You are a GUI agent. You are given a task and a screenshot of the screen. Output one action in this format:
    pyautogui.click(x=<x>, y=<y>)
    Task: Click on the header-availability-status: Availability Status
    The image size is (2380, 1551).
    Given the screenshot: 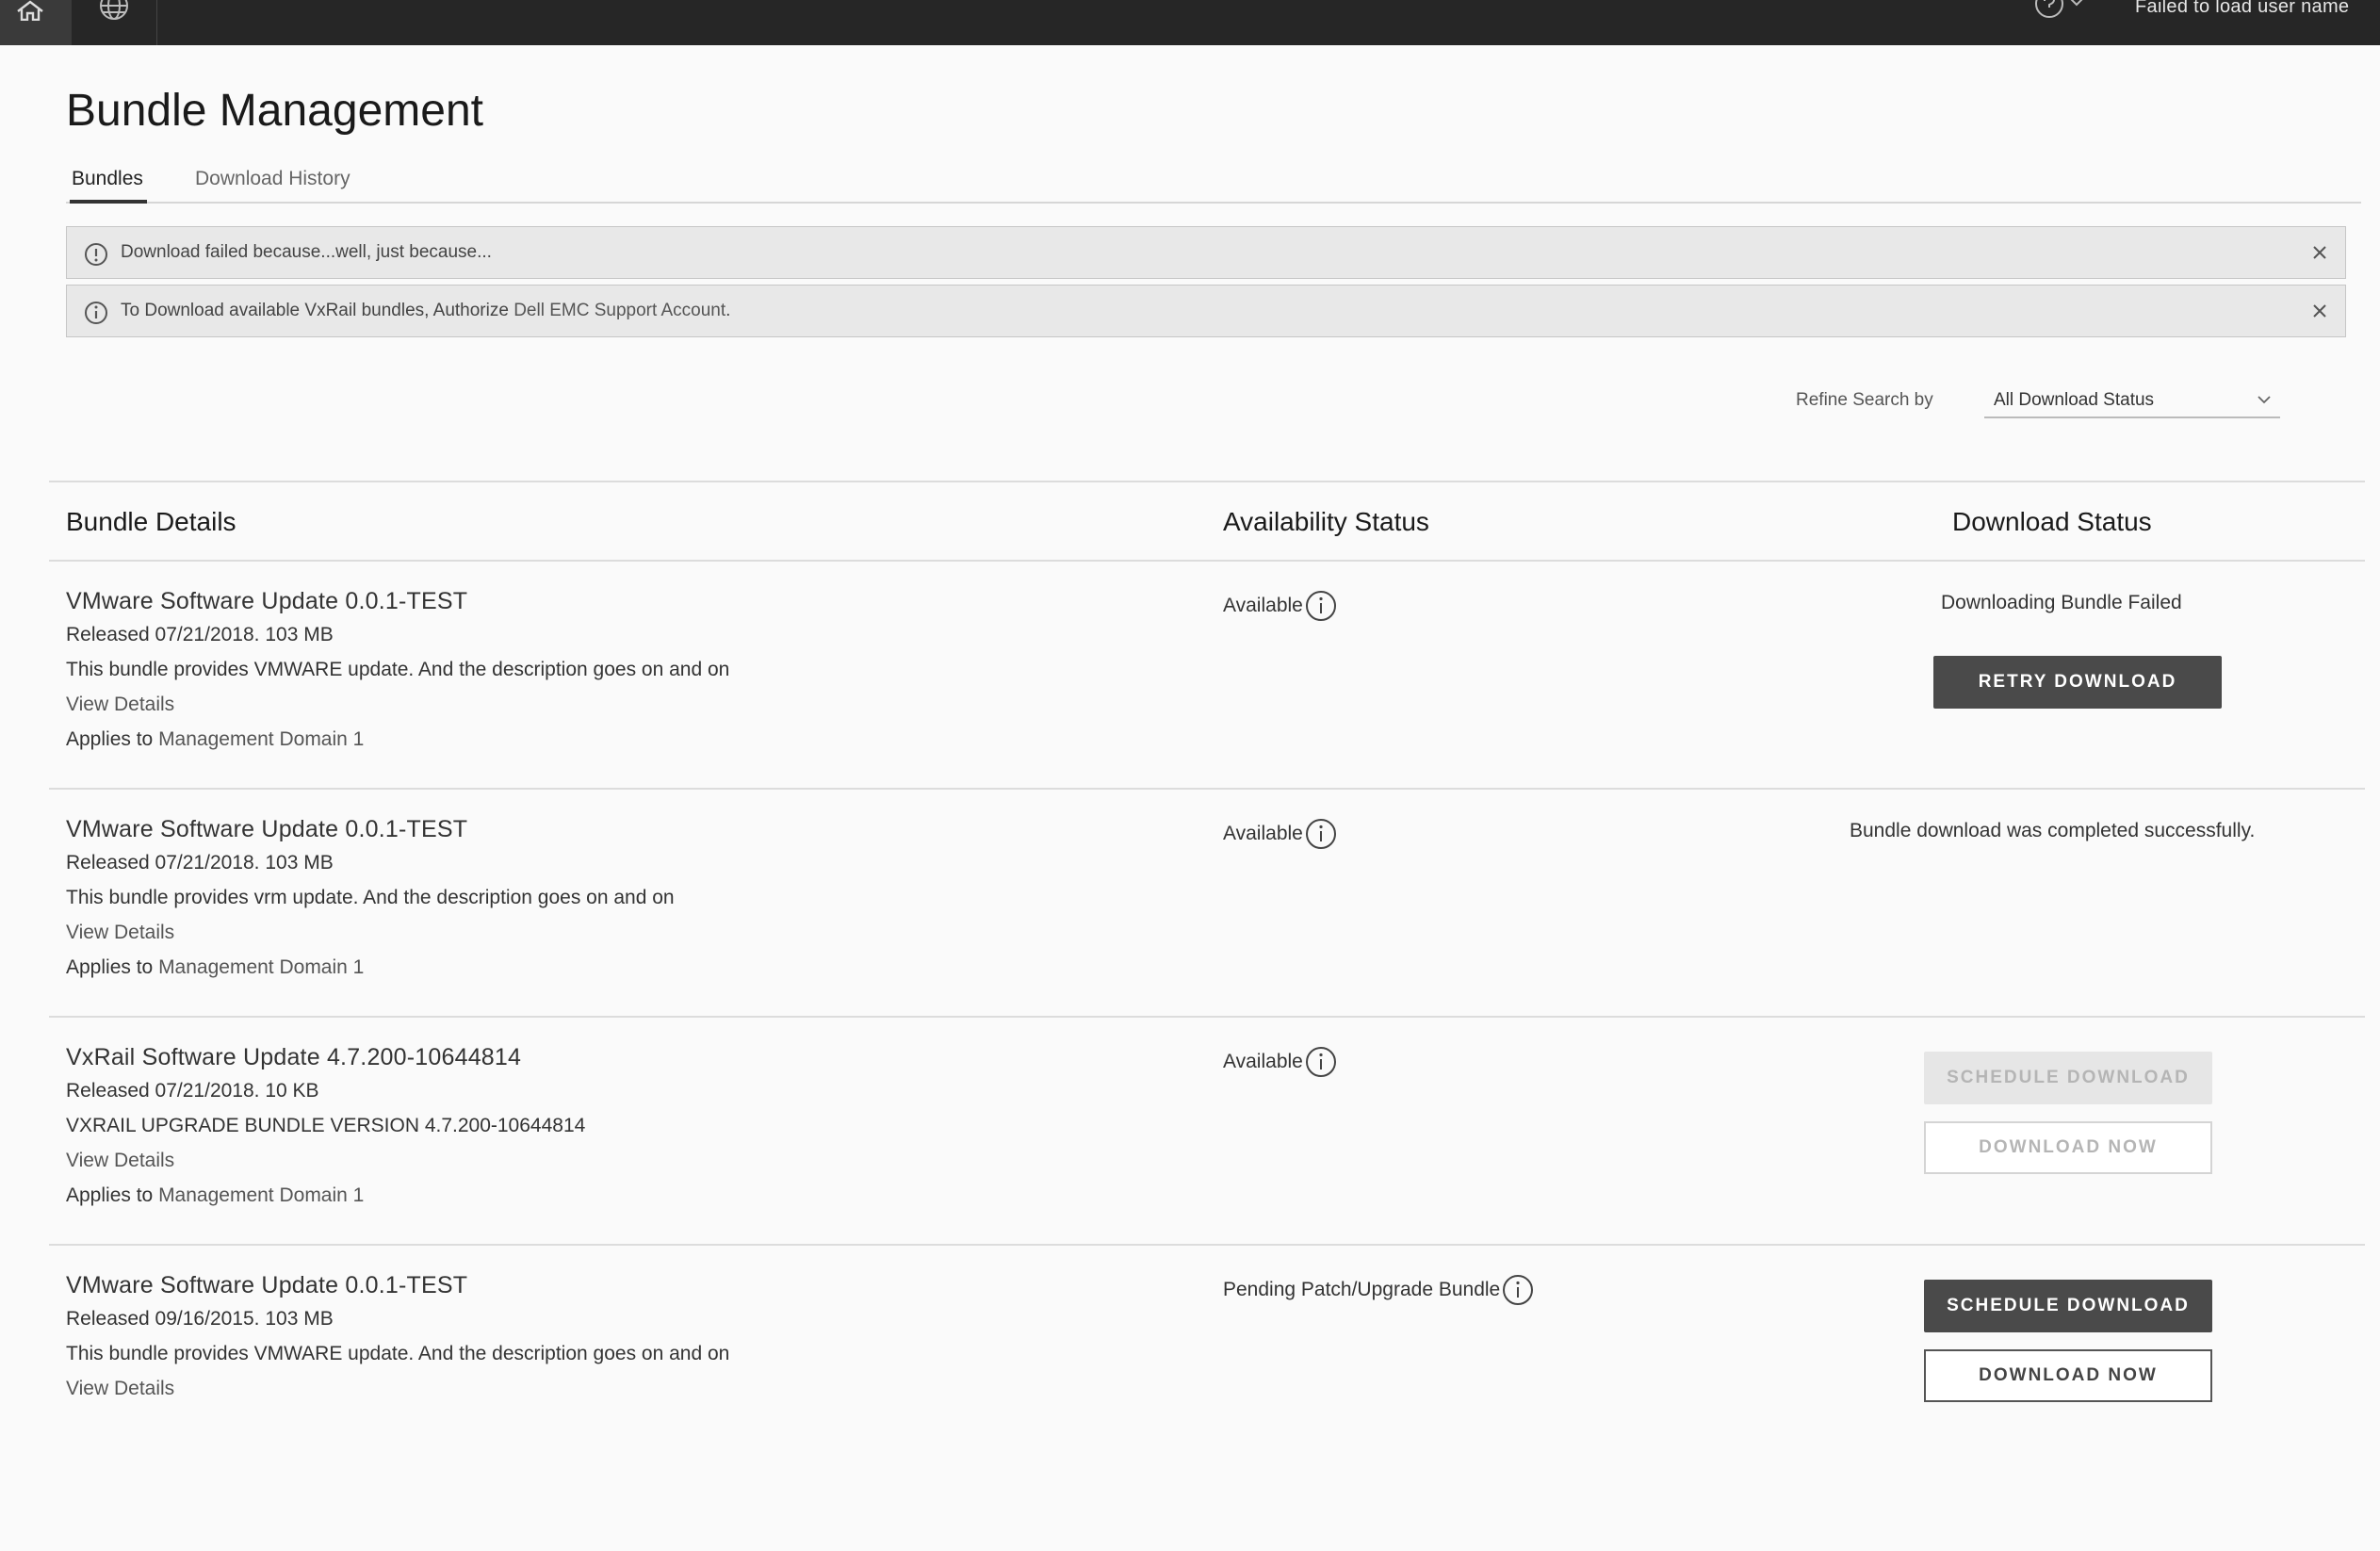 What is the action you would take?
    pyautogui.click(x=1326, y=521)
    